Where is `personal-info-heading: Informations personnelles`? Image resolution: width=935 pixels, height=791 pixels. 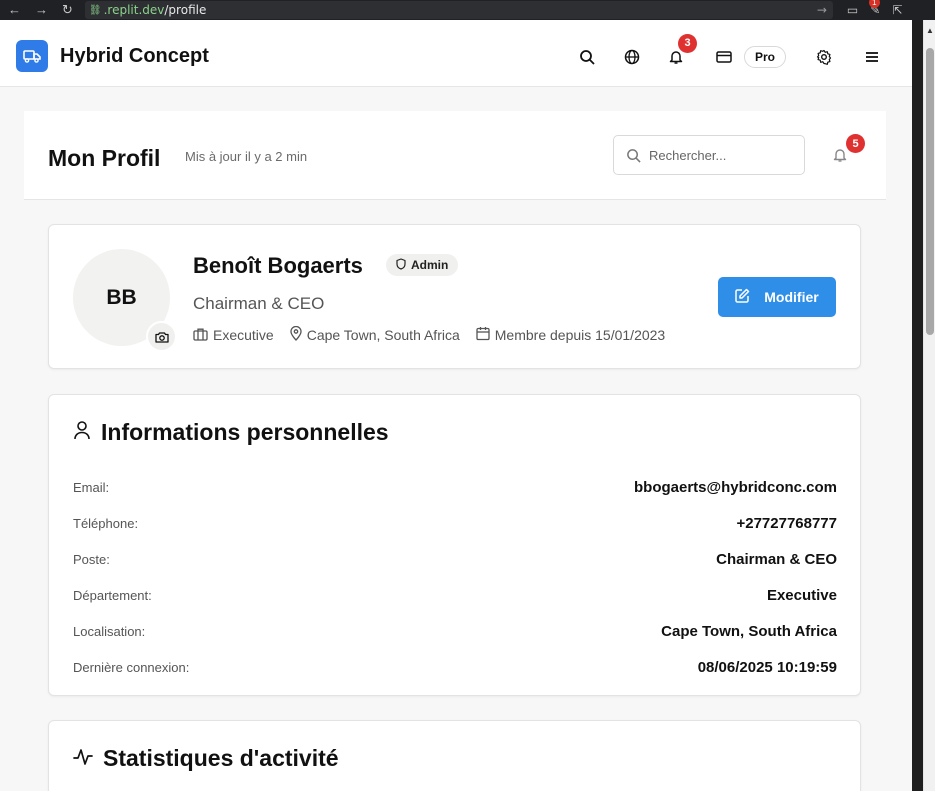 personal-info-heading: Informations personnelles is located at coordinates (231, 432).